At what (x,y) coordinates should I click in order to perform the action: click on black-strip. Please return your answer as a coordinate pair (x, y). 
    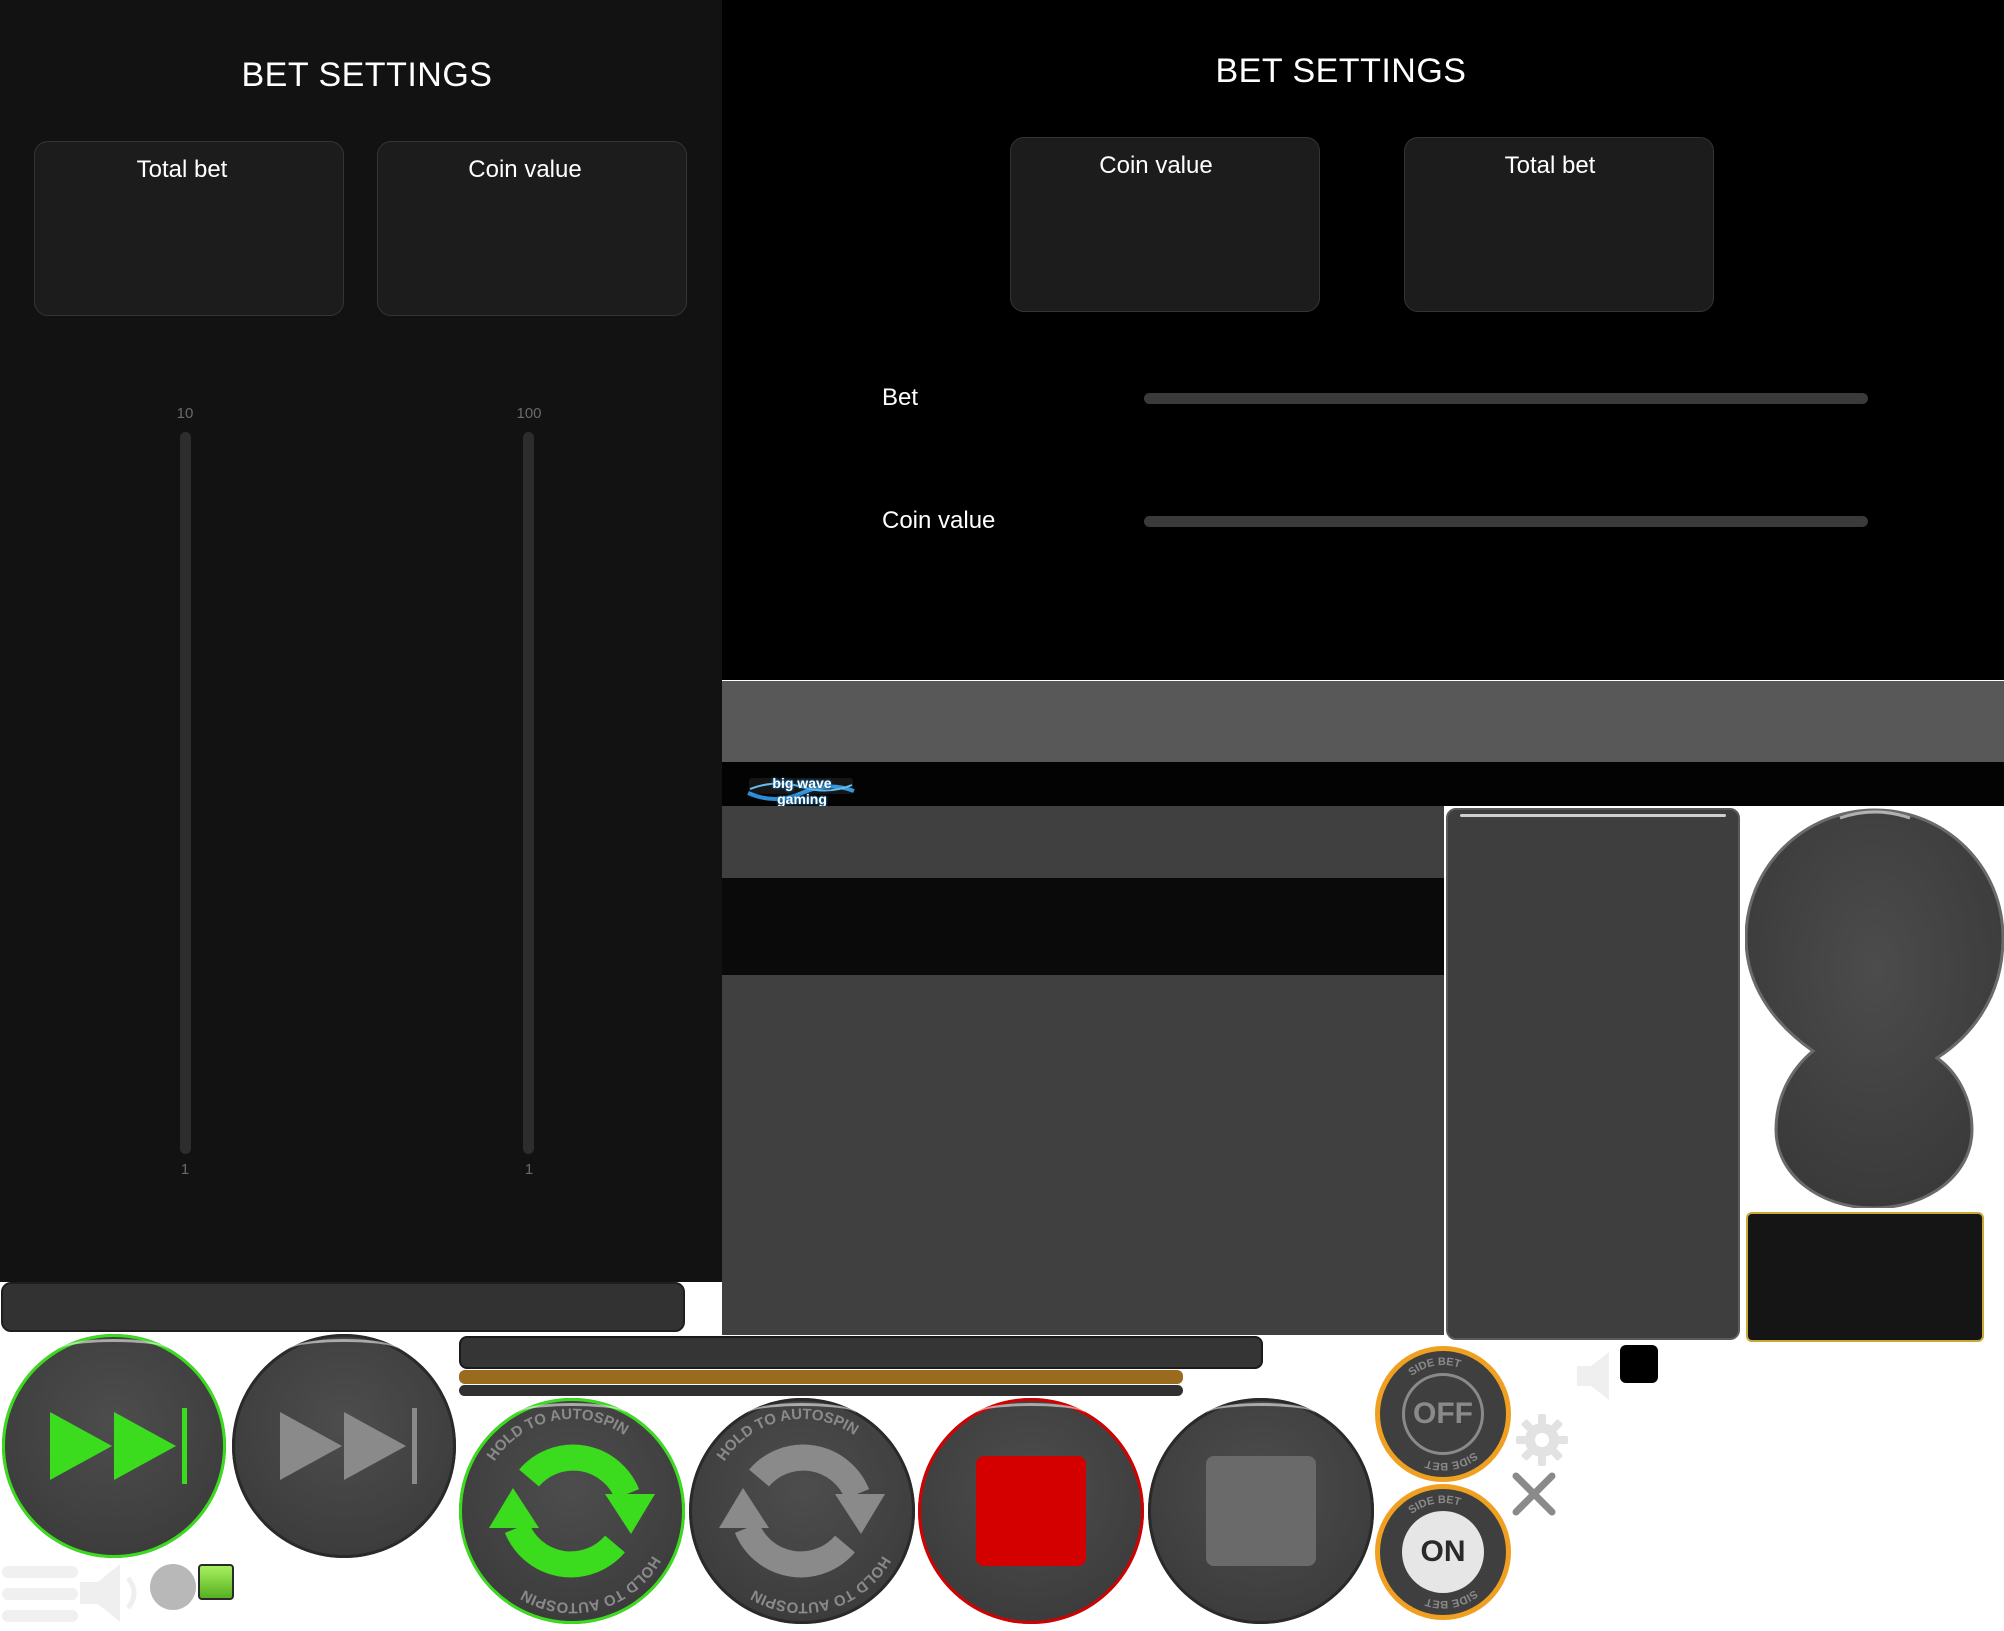
    Looking at the image, I should click on (1083, 926).